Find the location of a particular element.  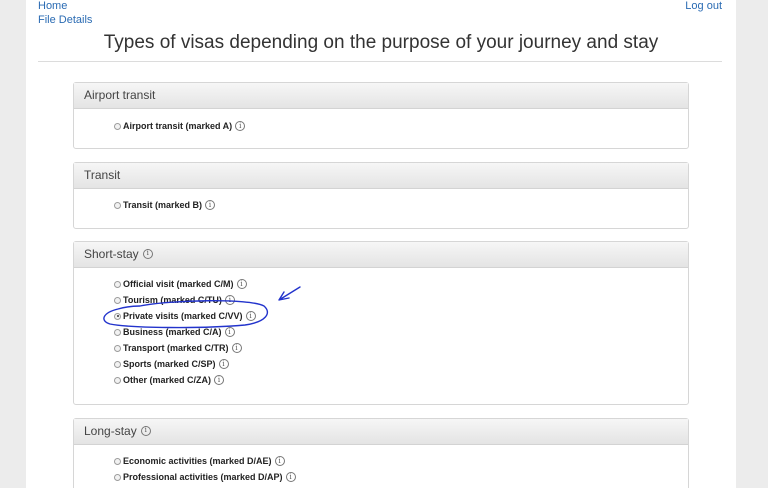

visa-option-private-visits: Private visits (marked C/VV) i is located at coordinates (185, 316).